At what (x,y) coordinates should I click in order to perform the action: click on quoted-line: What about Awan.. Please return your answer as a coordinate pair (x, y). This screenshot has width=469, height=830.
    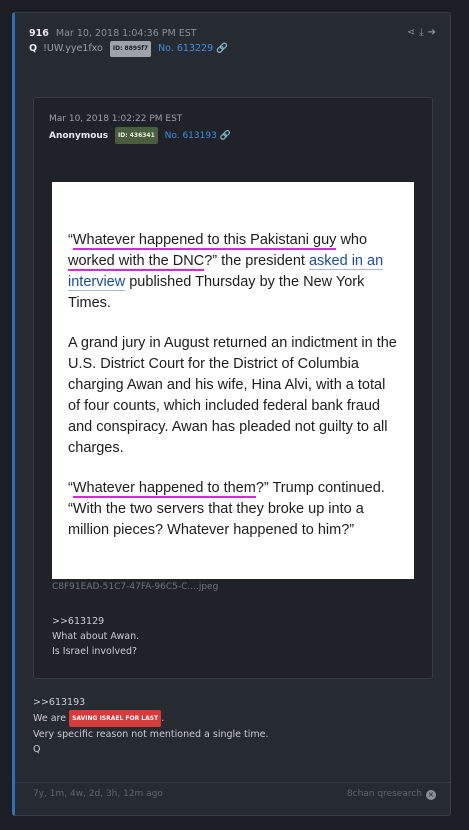
    Looking at the image, I should click on (96, 636).